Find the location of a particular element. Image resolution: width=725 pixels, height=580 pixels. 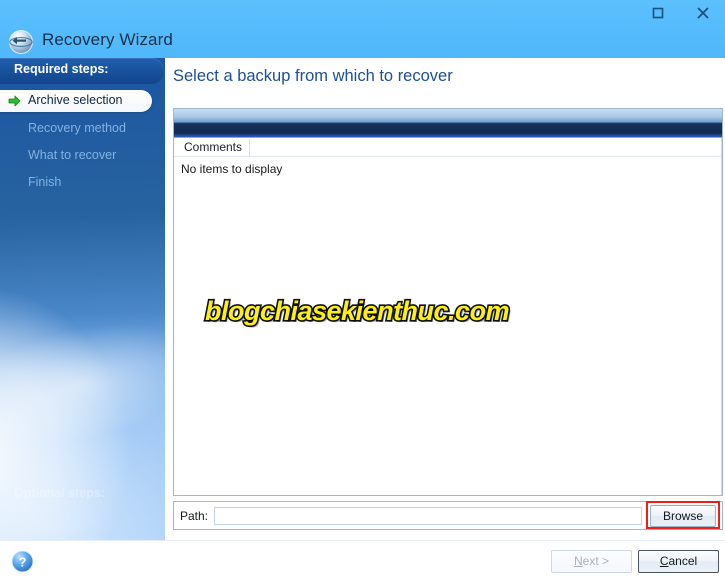

required-steps-band: Required steps: is located at coordinates (81, 71).